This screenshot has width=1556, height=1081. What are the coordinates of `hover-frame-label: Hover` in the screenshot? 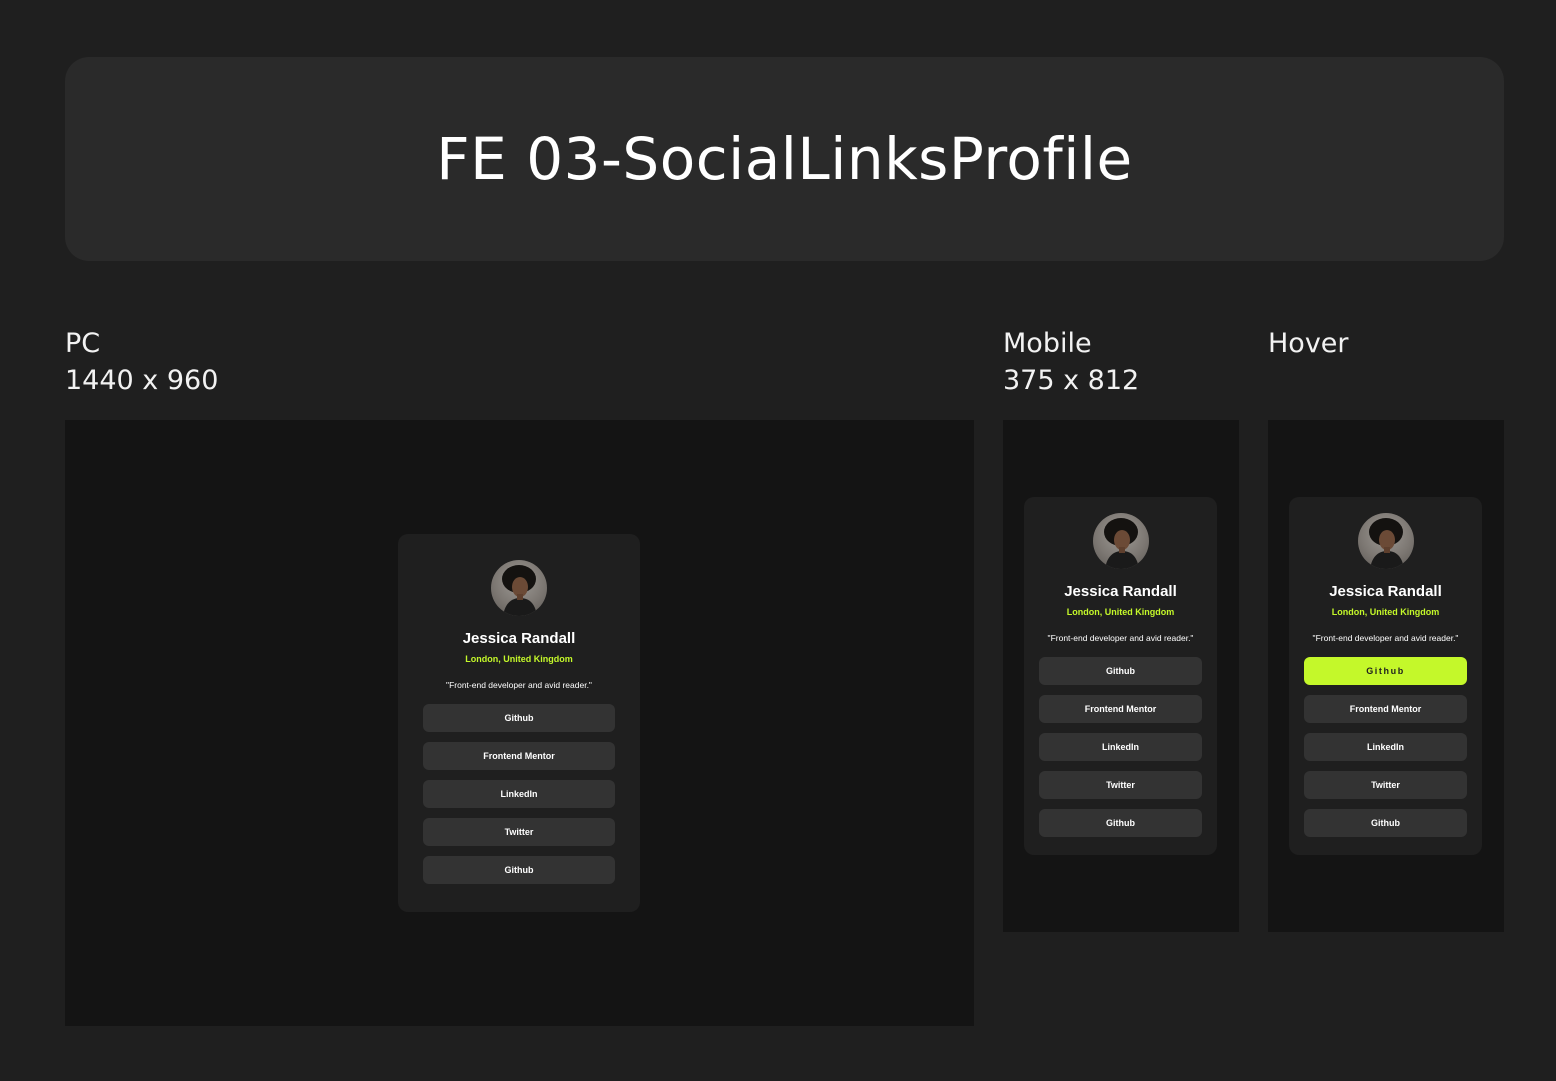 It's located at (1308, 343).